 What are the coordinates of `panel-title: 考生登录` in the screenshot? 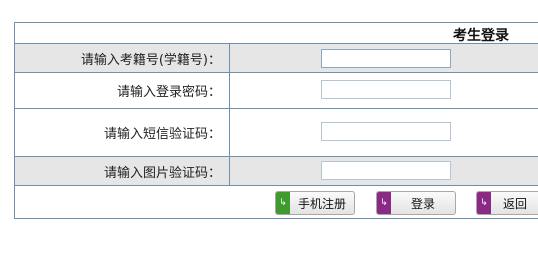 It's located at (481, 36).